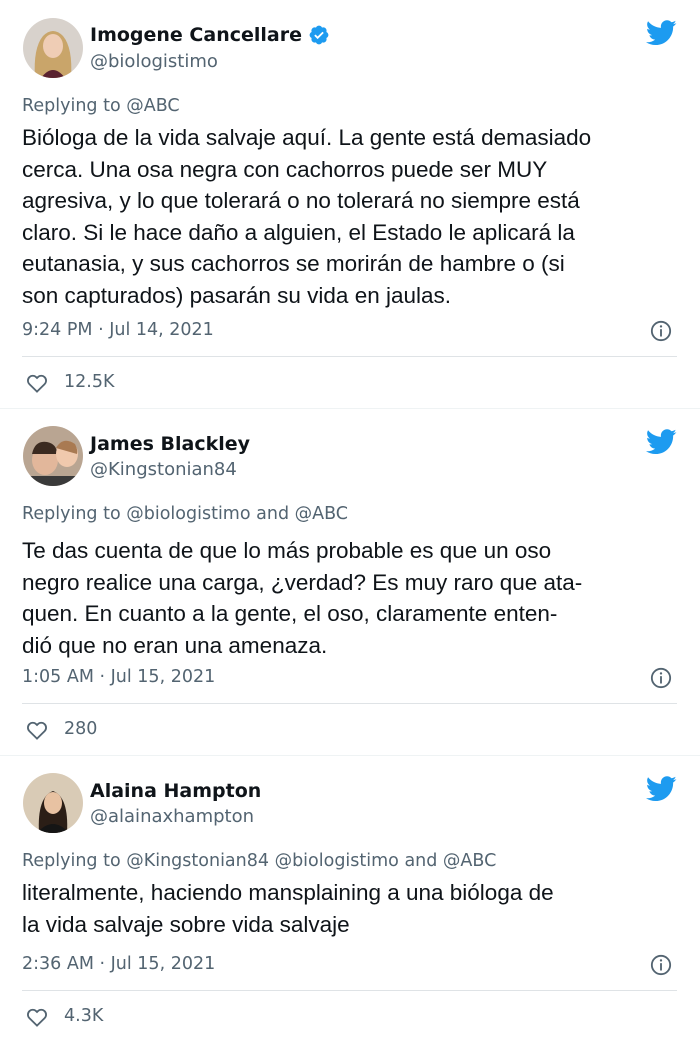  I want to click on display-name: James Blackley, so click(170, 444).